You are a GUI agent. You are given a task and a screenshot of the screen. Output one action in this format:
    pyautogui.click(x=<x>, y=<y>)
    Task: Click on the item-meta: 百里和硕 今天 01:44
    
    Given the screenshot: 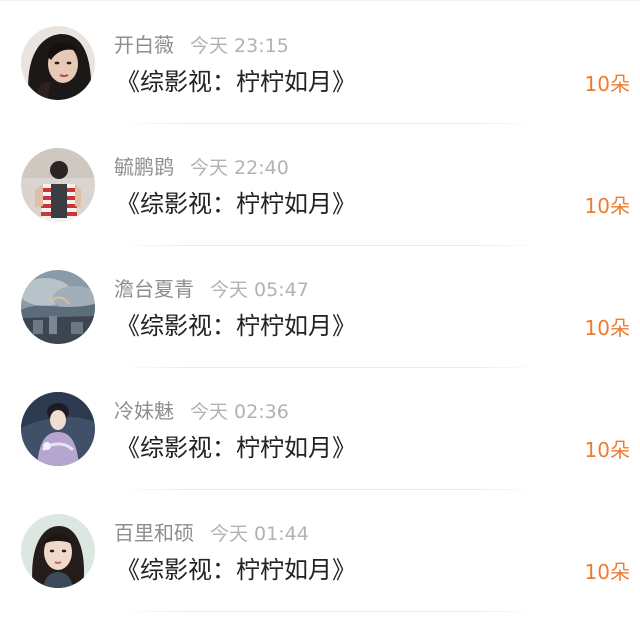 What is the action you would take?
    pyautogui.click(x=211, y=533)
    